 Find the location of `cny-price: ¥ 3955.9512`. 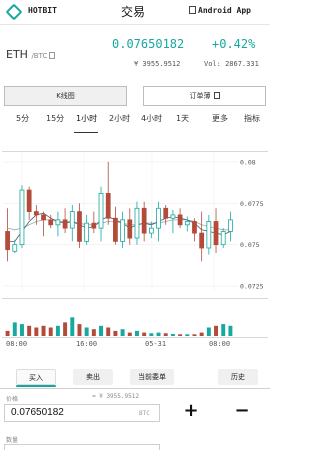

cny-price: ¥ 3955.9512 is located at coordinates (157, 64).